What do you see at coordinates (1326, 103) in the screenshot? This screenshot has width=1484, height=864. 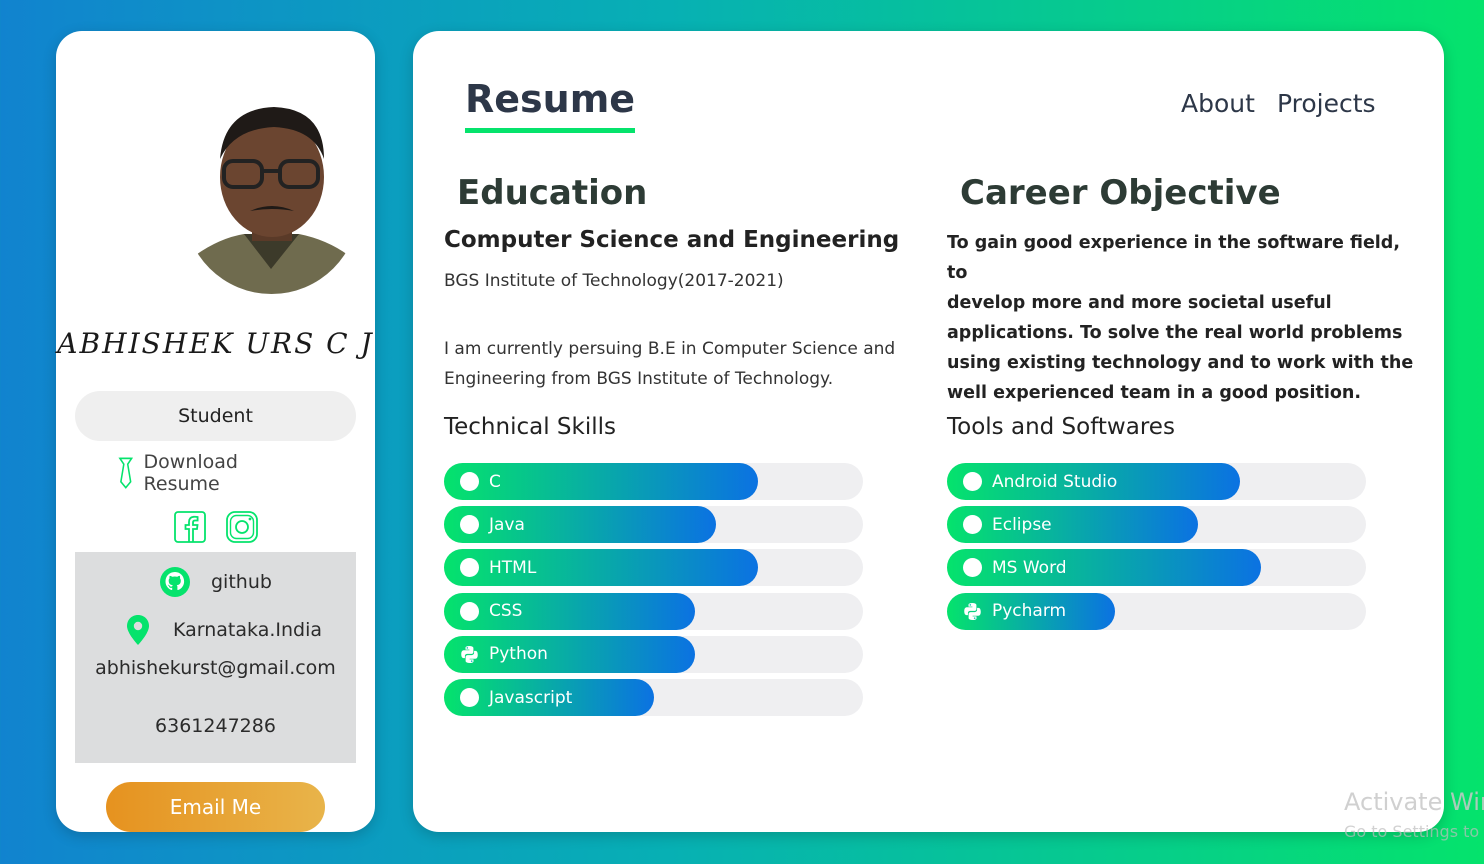 I see `nav-projects: Projects` at bounding box center [1326, 103].